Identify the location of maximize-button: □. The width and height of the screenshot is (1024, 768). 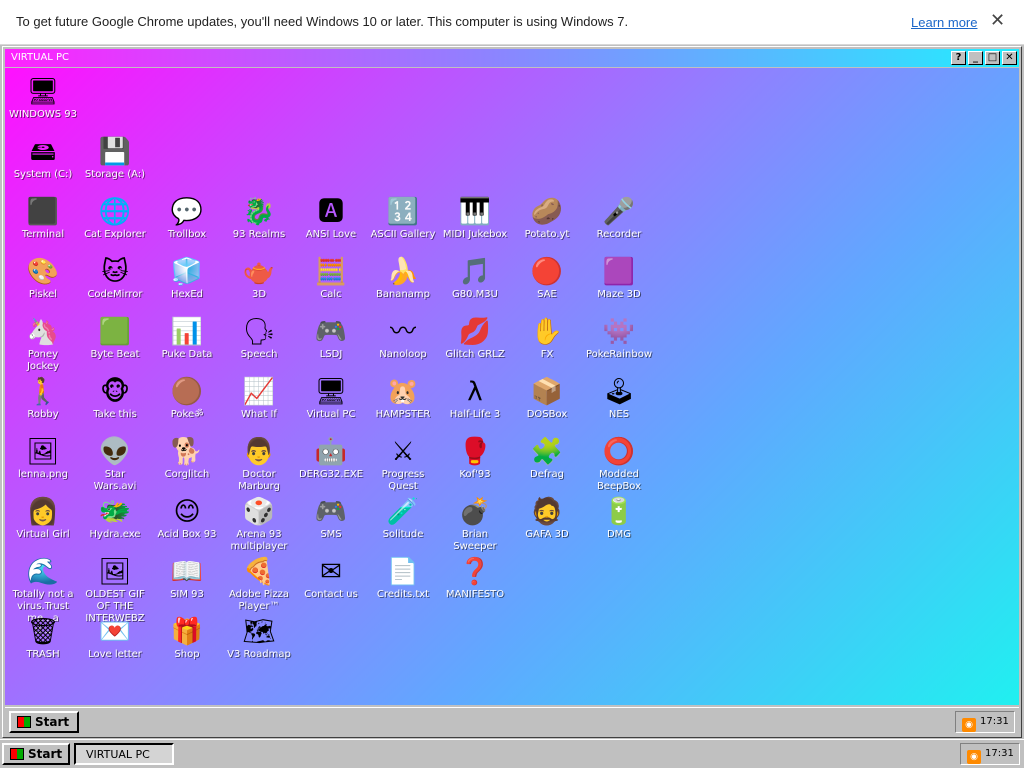
(992, 58).